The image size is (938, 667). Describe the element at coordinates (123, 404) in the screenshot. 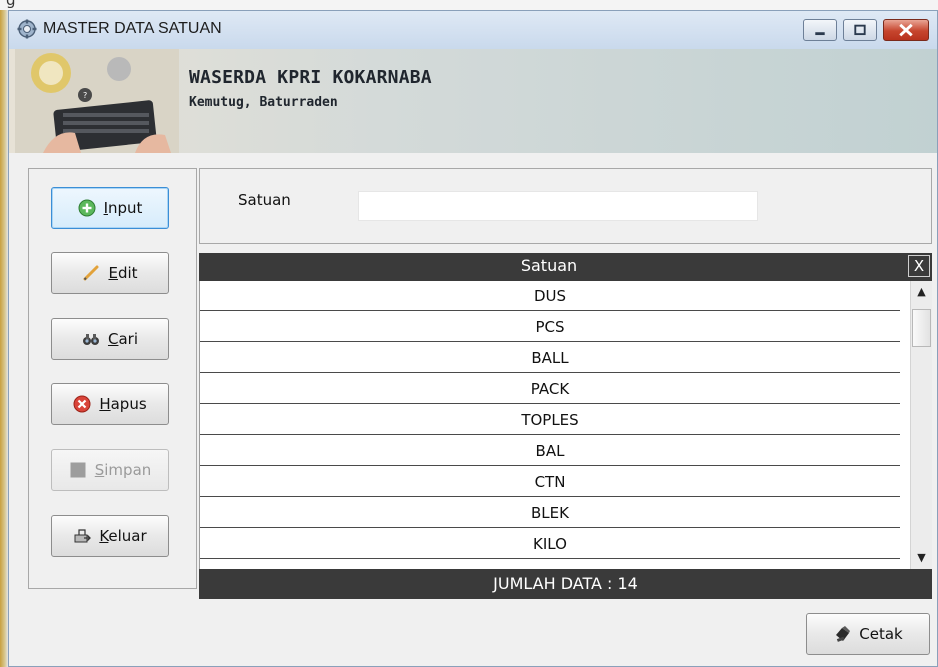

I see `hapus-button-label: Hapus` at that location.